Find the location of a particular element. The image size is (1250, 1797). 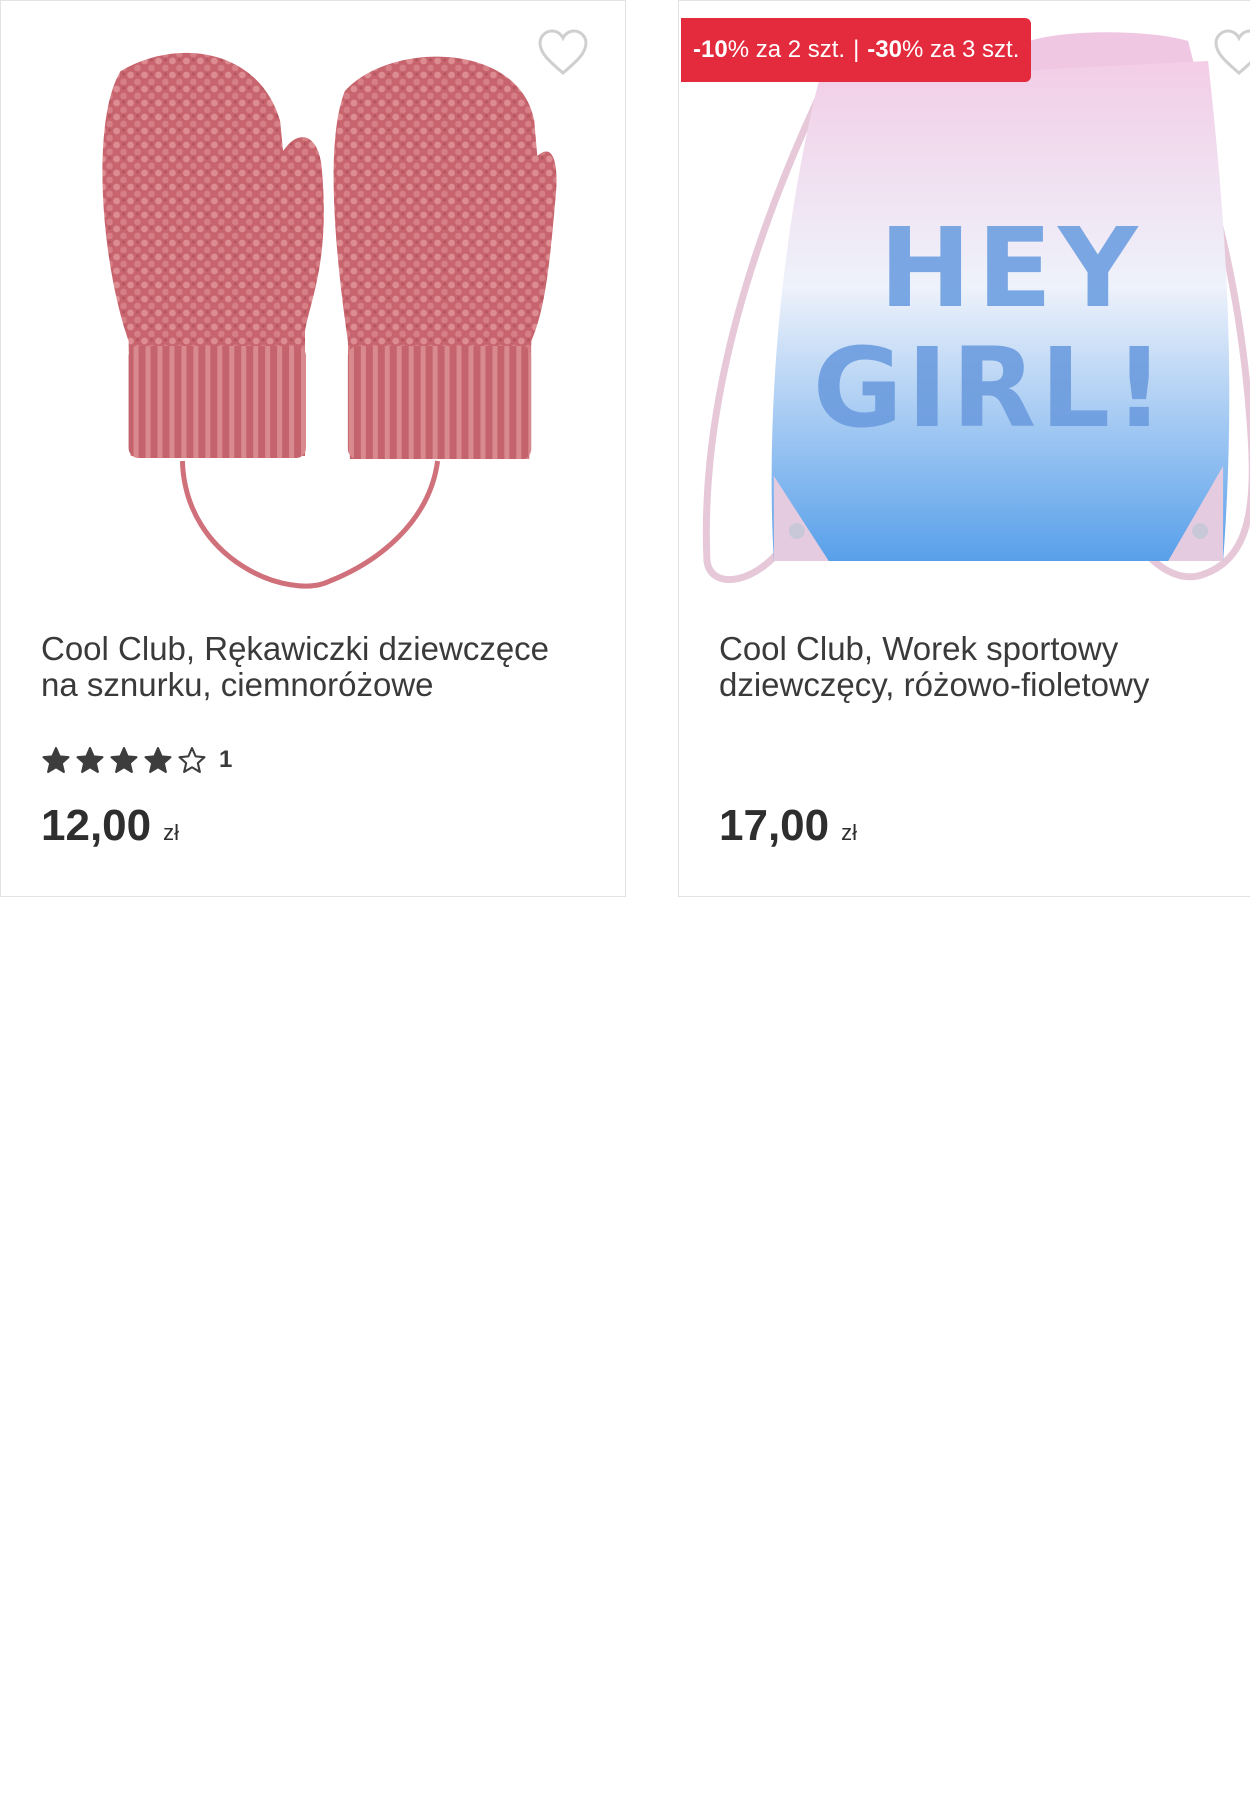

promo-condition-2: % za 3 szt. is located at coordinates (960, 49).